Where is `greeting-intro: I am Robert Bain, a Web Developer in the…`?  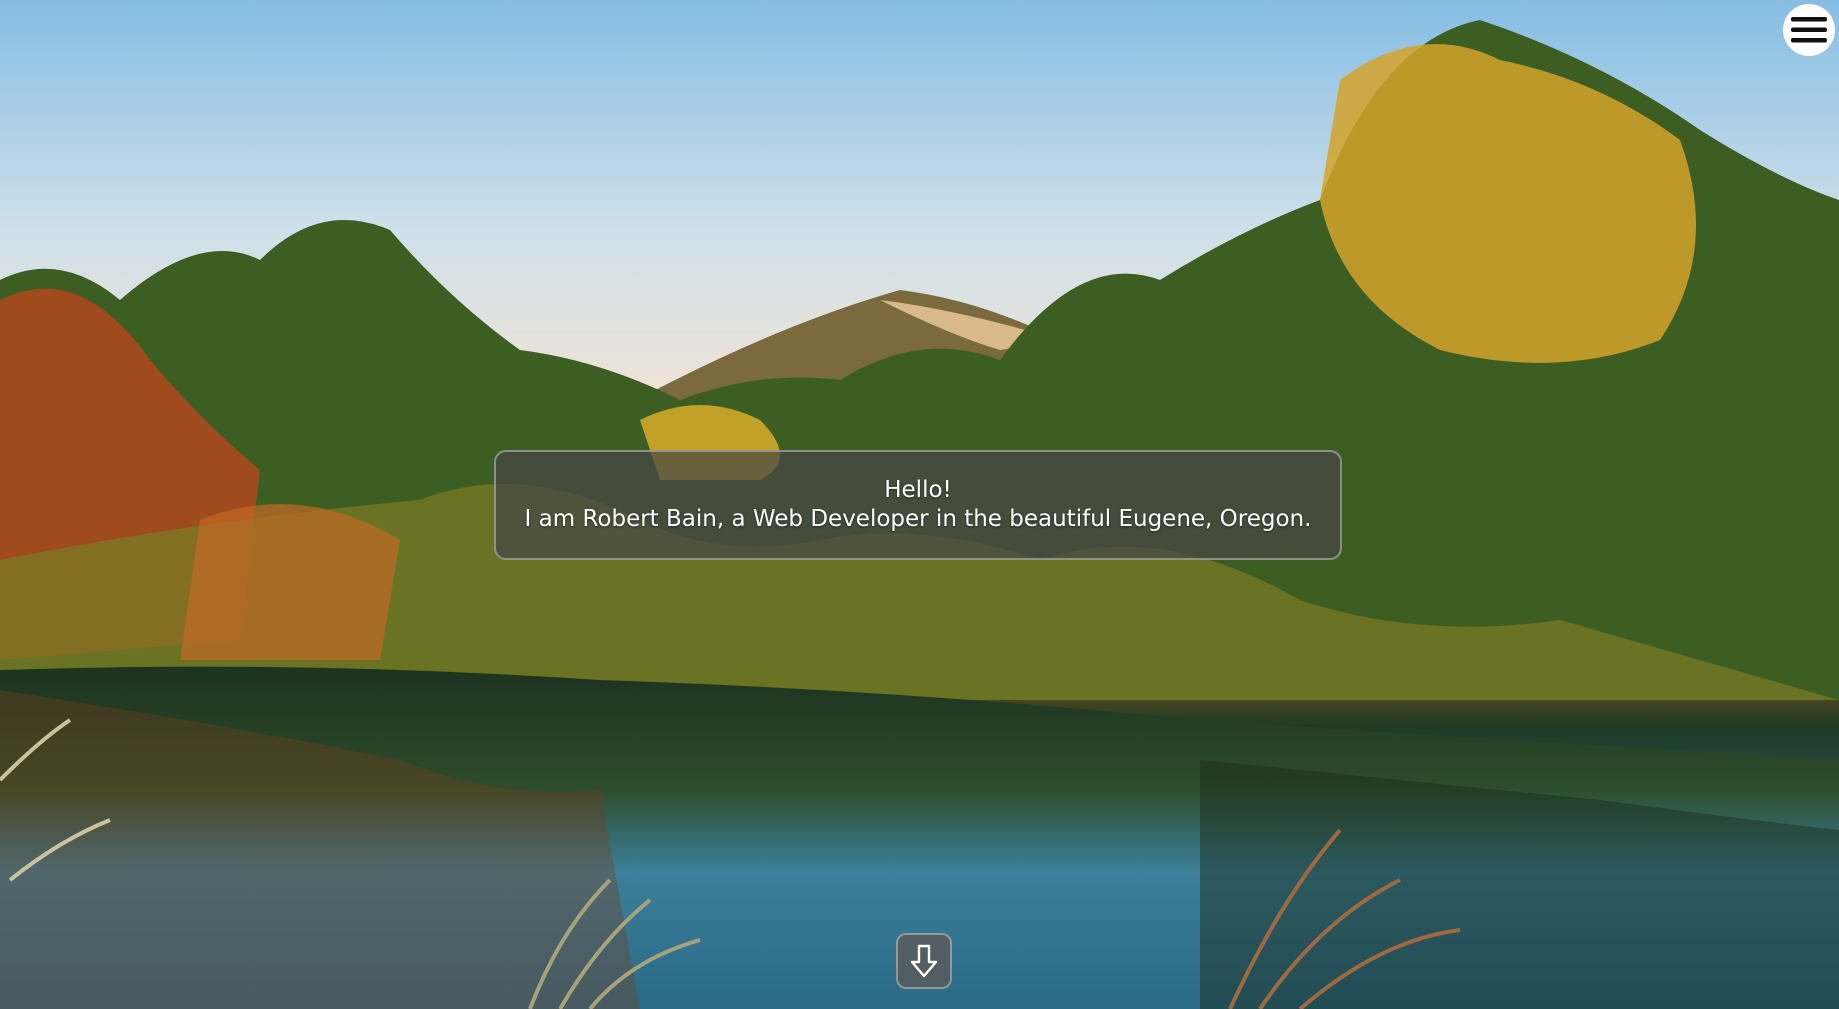
greeting-intro: I am Robert Bain, a Web Developer in the… is located at coordinates (918, 519).